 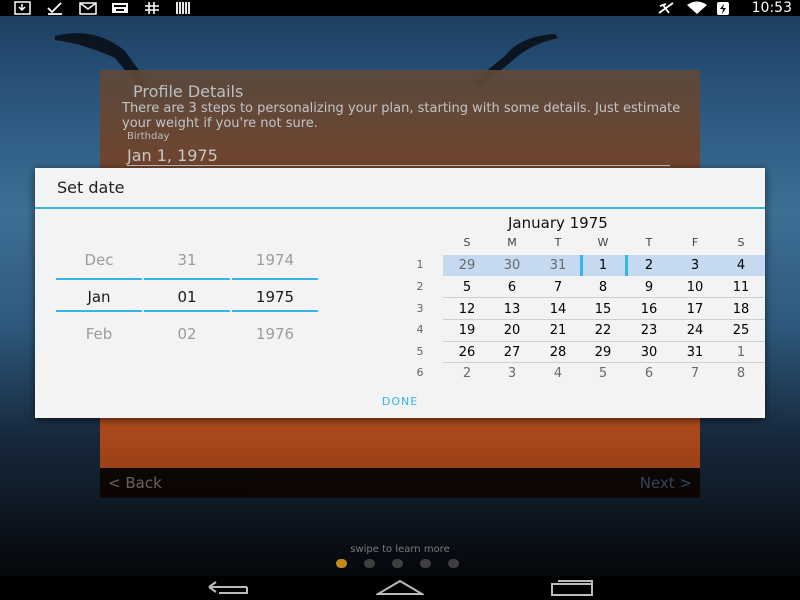 What do you see at coordinates (695, 287) in the screenshot?
I see `calendar-day: 10` at bounding box center [695, 287].